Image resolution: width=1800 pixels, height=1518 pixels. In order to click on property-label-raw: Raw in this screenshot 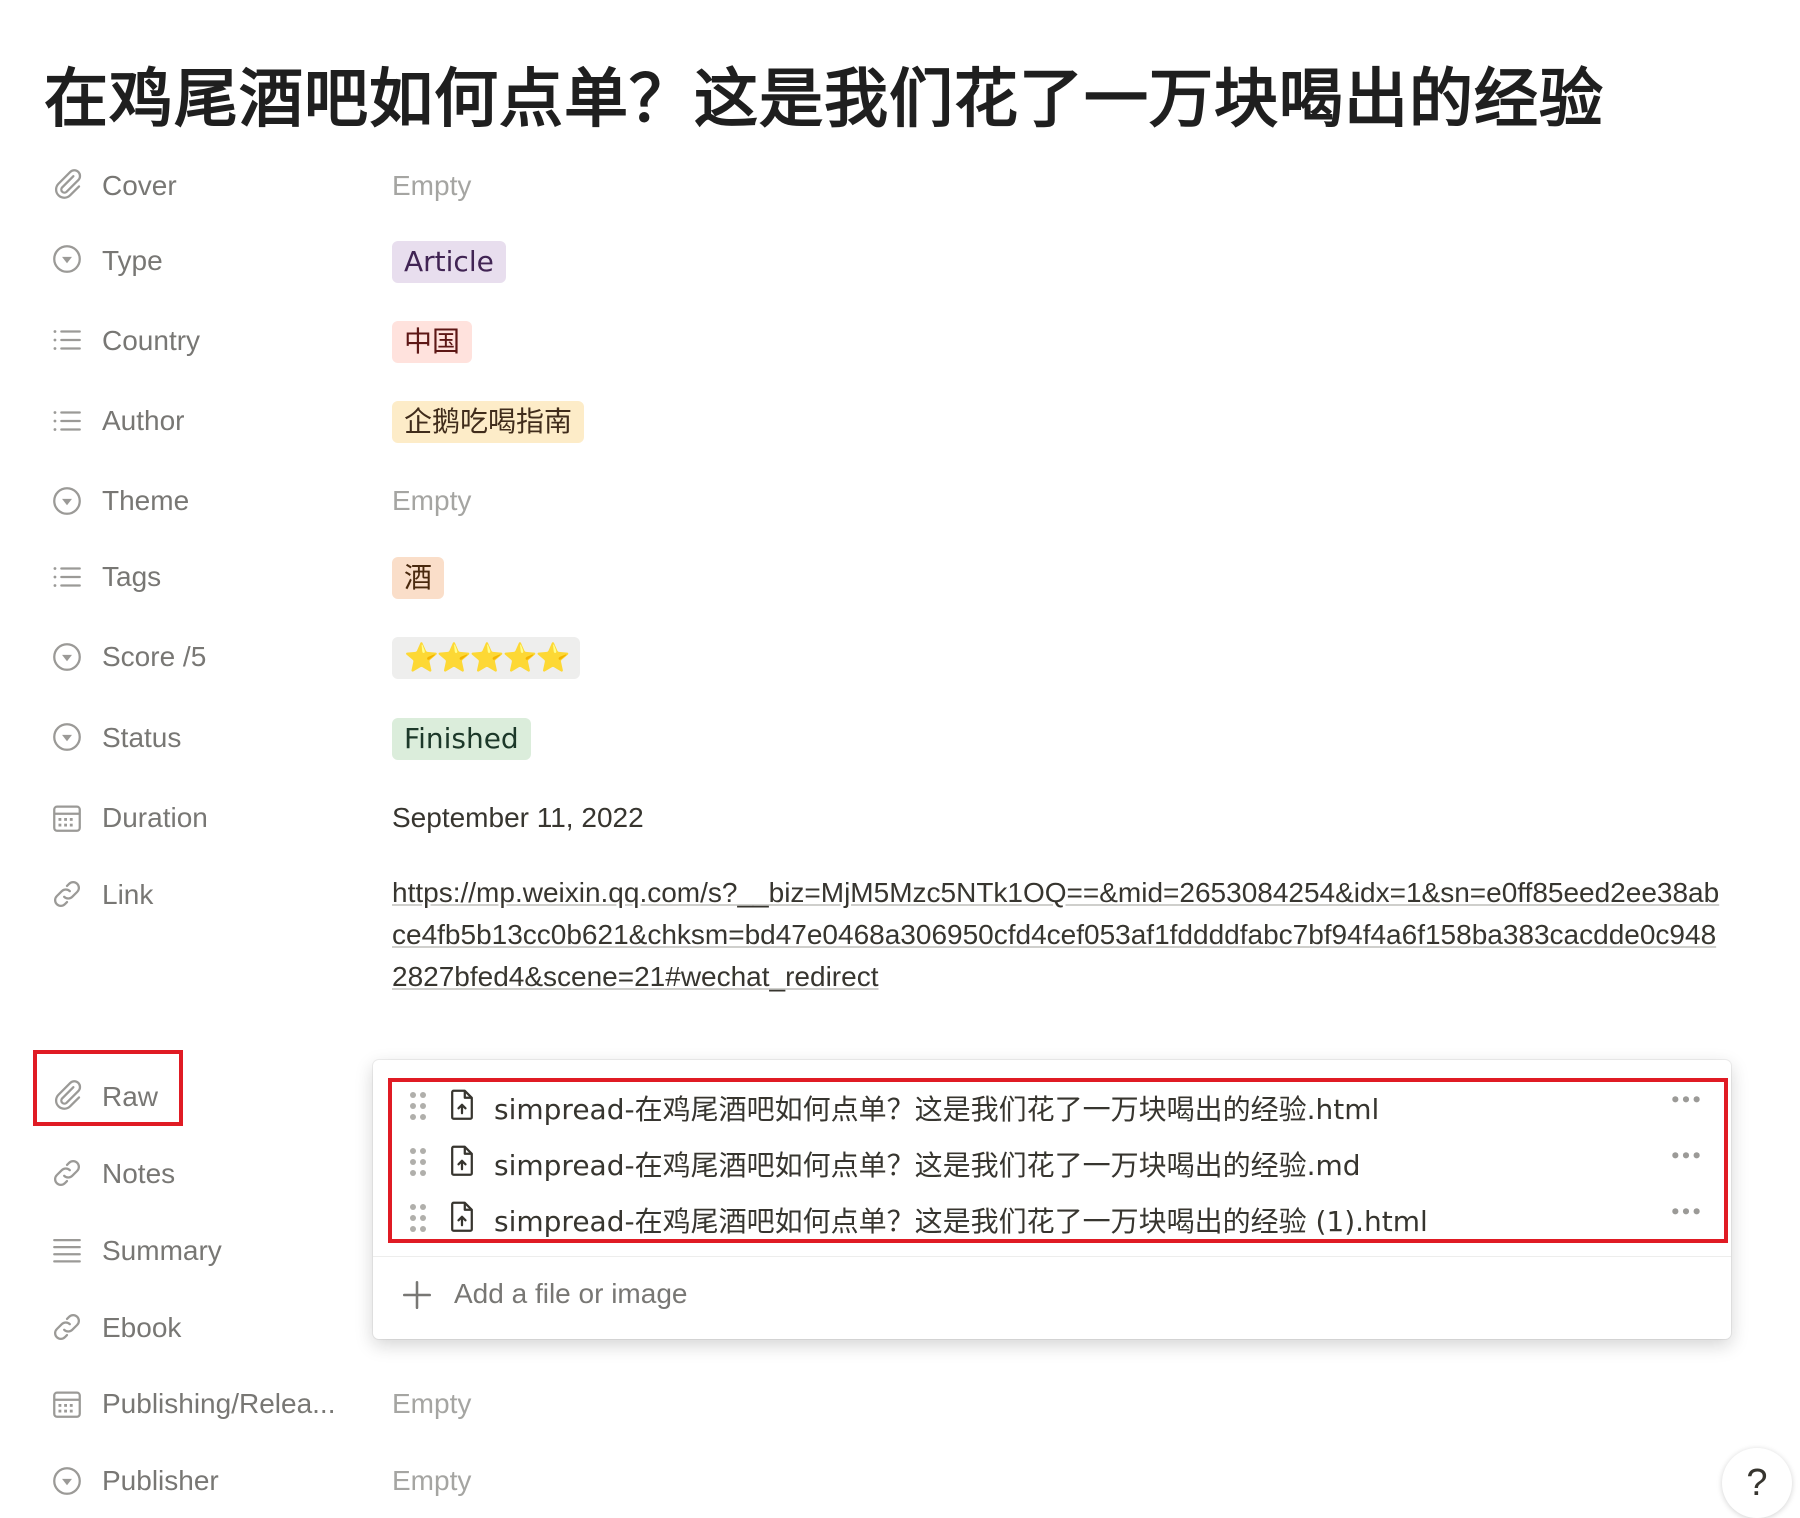, I will do `click(130, 1097)`.